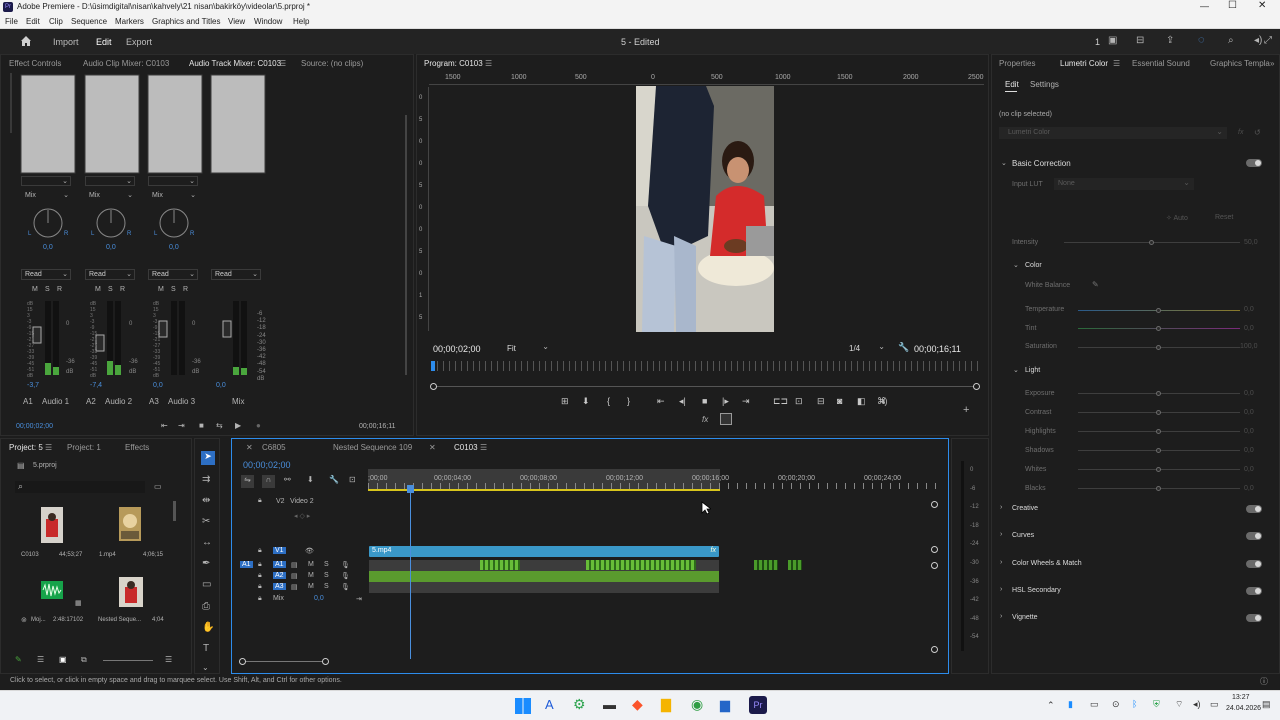 This screenshot has width=1280, height=720. What do you see at coordinates (325, 661) in the screenshot?
I see `timeline-zoom-handle-right` at bounding box center [325, 661].